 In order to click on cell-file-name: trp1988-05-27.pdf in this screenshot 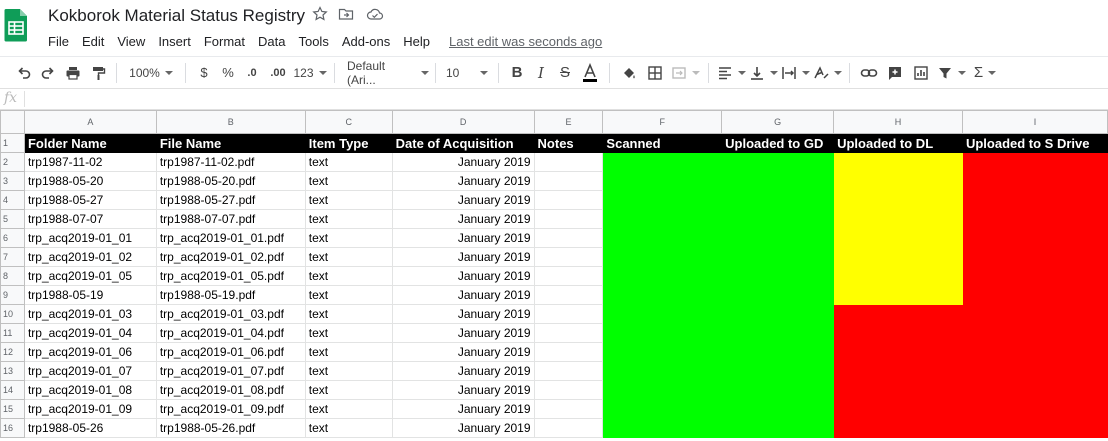, I will do `click(230, 200)`.